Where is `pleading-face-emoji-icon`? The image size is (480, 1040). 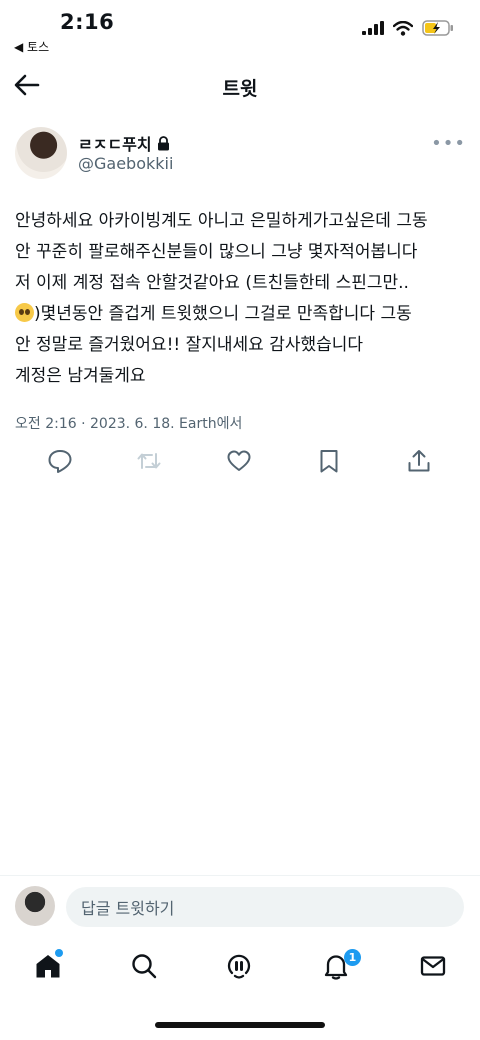 pleading-face-emoji-icon is located at coordinates (24, 312).